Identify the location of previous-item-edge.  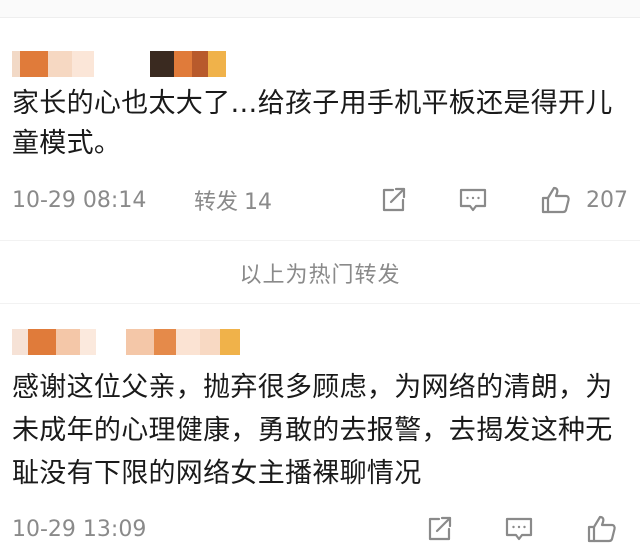
(320, 9).